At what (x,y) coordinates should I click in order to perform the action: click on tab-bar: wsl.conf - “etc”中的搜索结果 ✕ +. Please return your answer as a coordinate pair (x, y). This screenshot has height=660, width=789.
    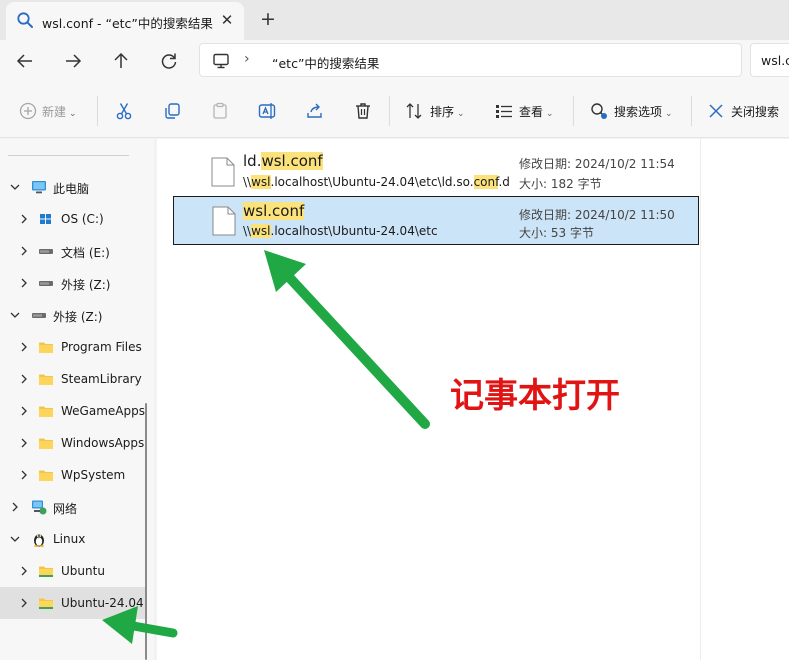
    Looking at the image, I should click on (394, 20).